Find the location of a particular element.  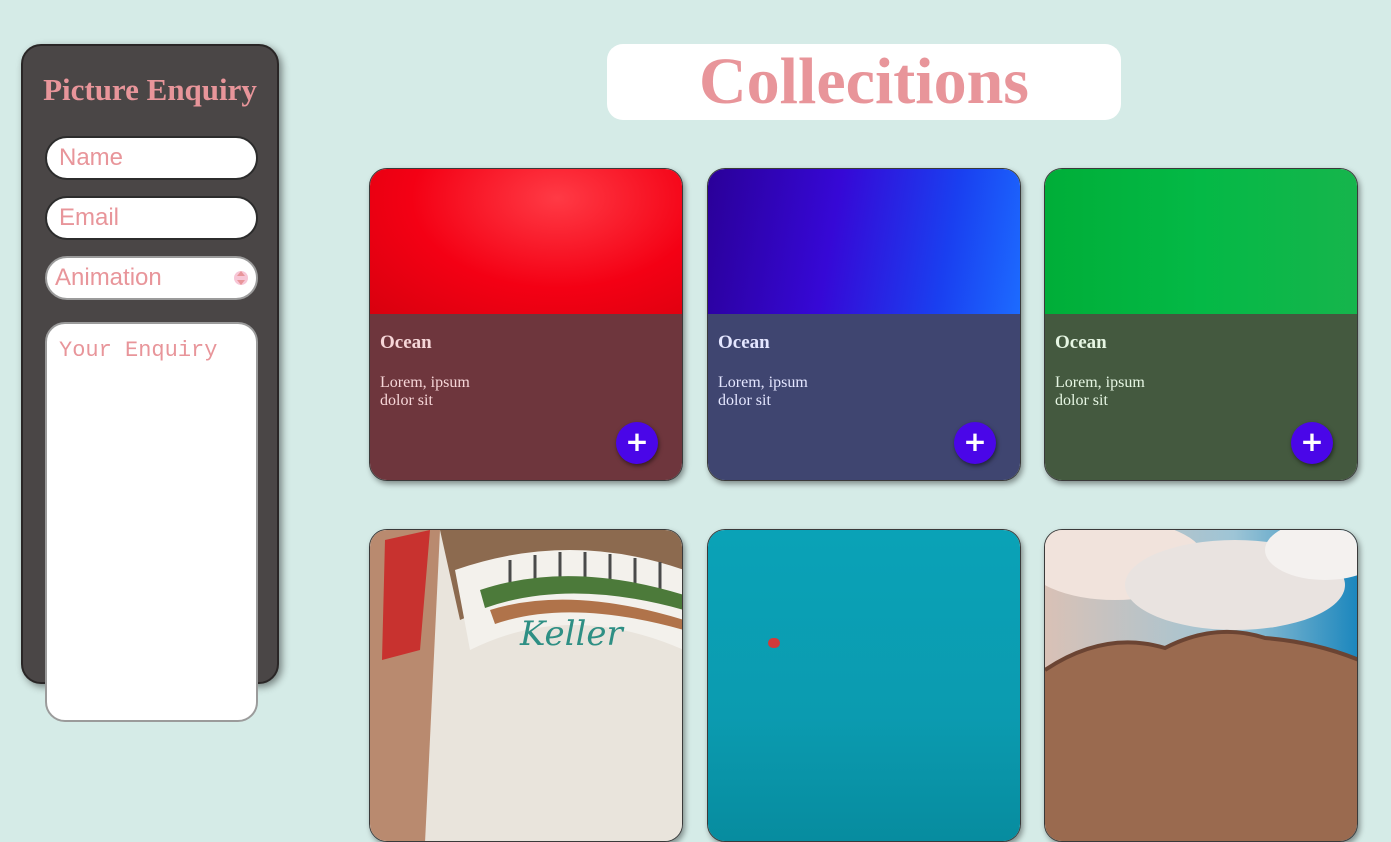

name-input: Name is located at coordinates (151, 158).